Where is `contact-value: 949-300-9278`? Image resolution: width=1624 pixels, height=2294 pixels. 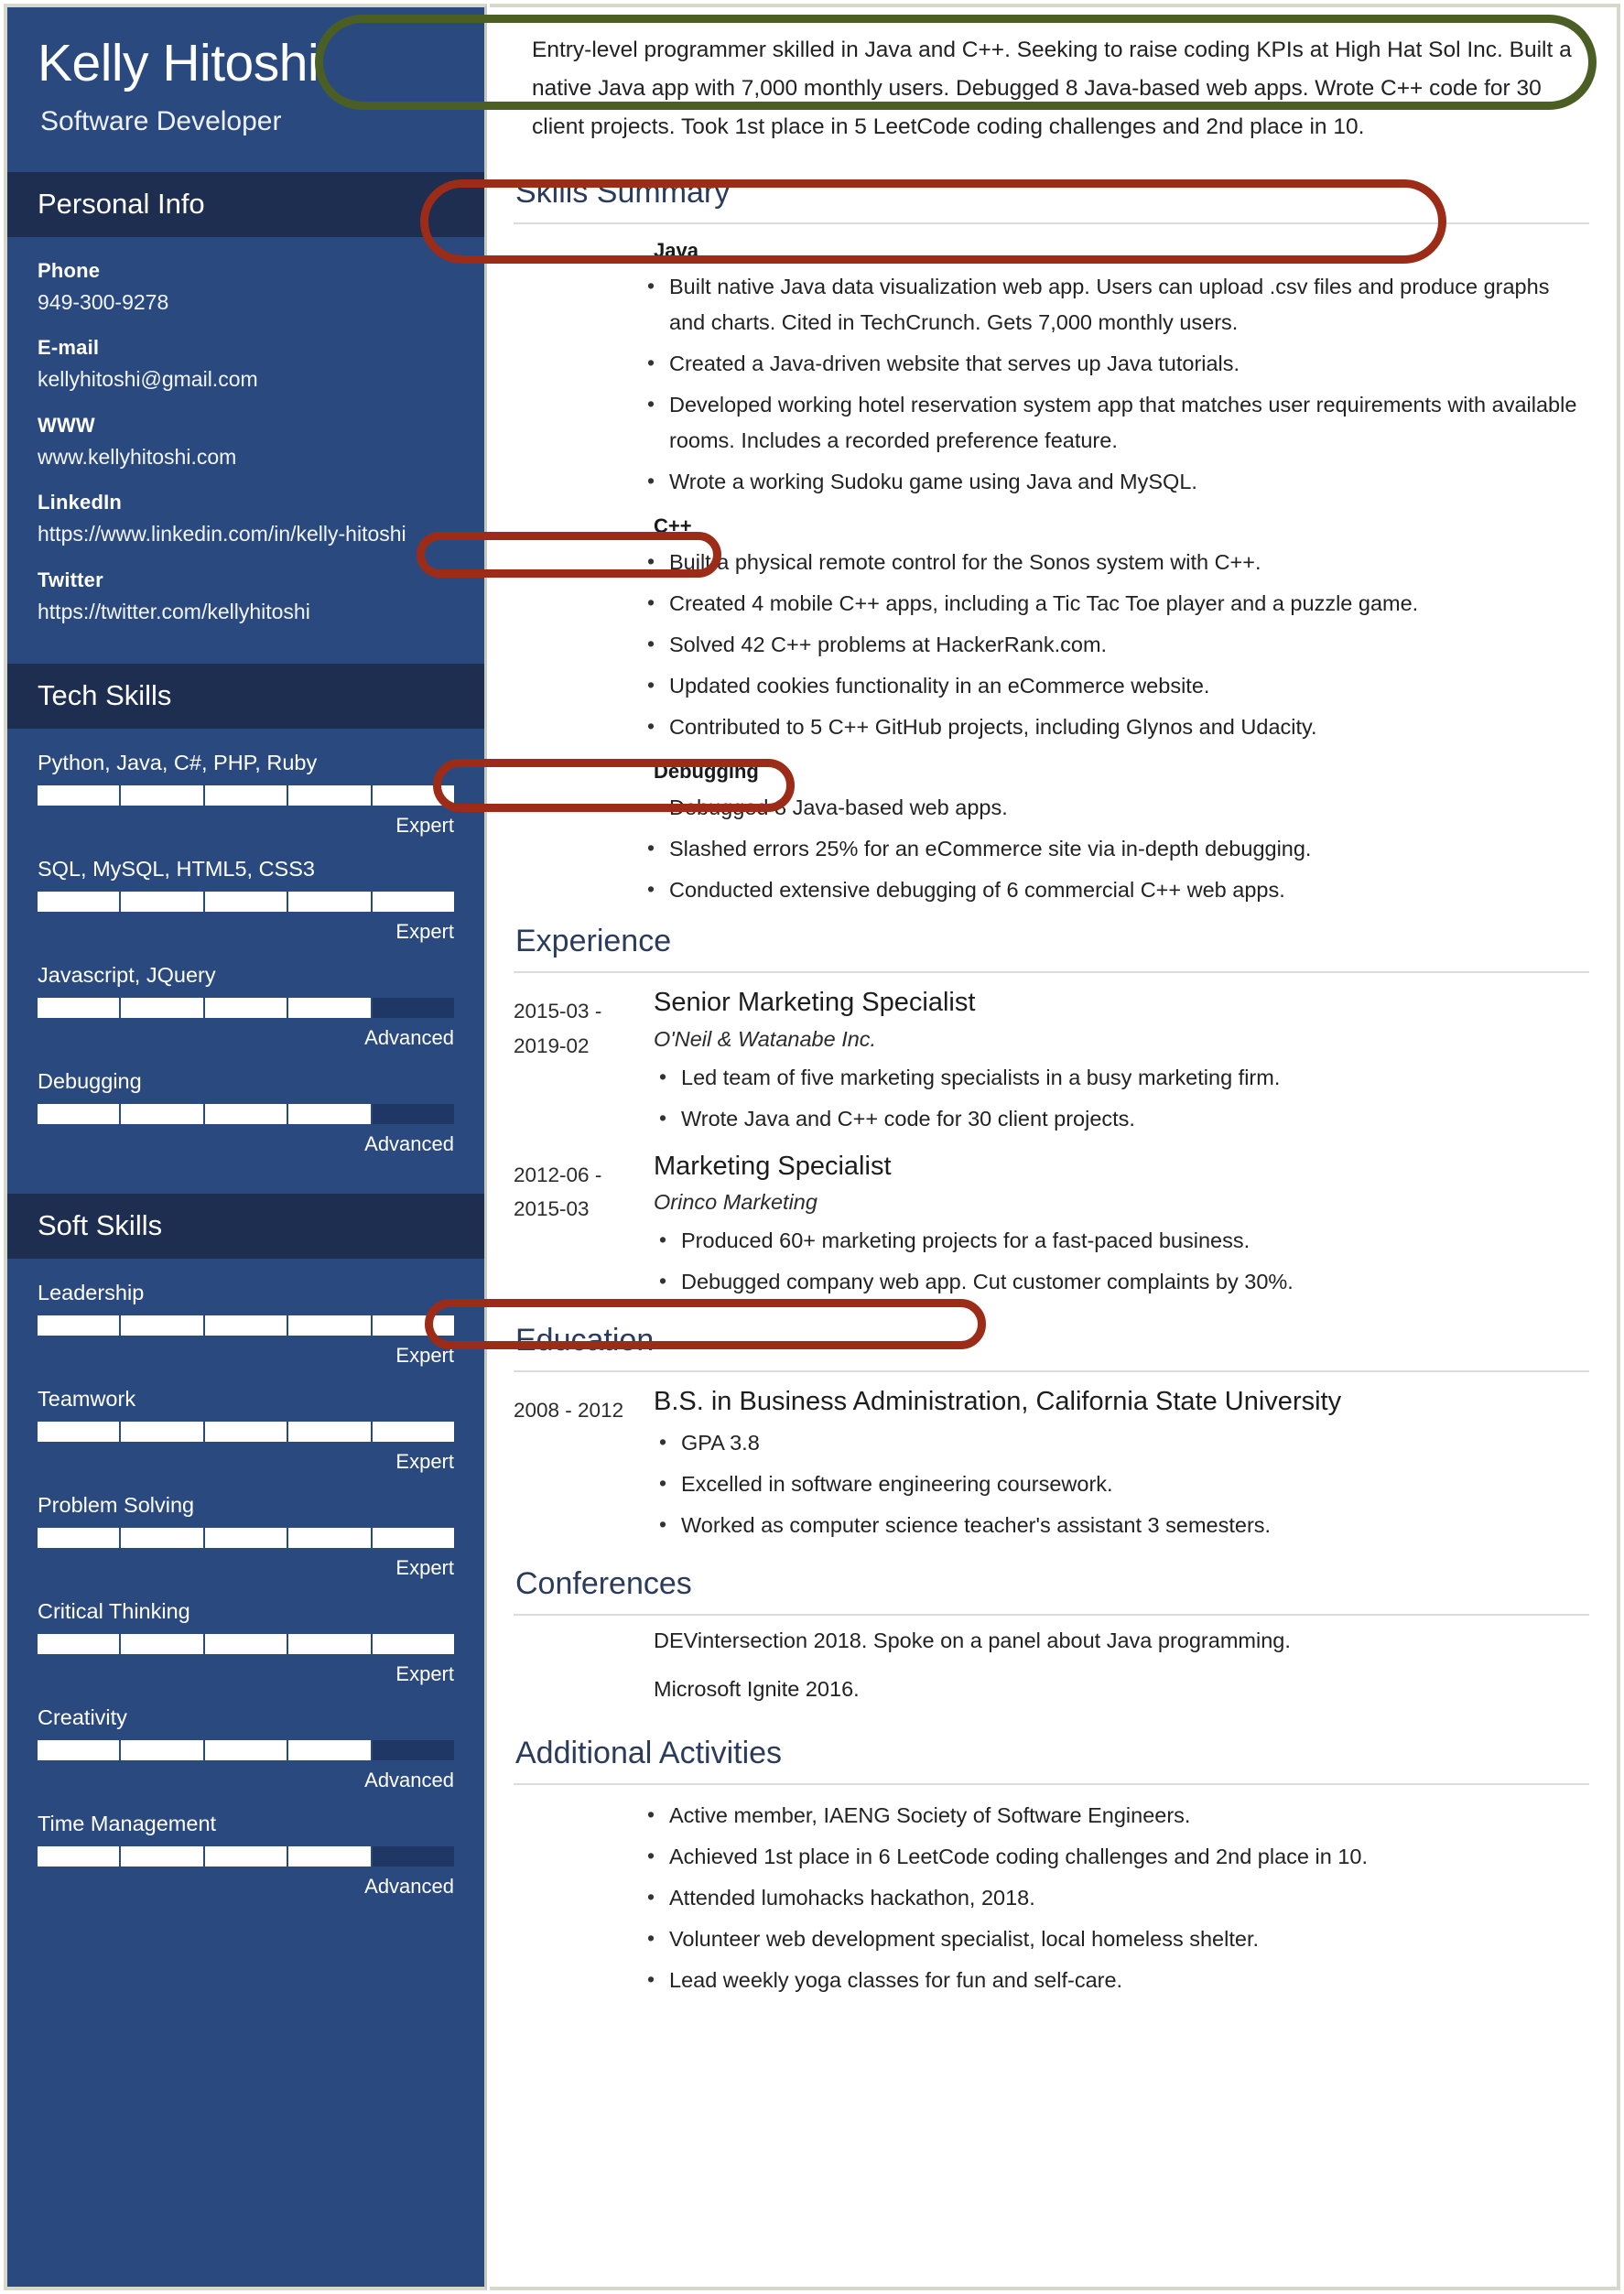
contact-value: 949-300-9278 is located at coordinates (246, 302).